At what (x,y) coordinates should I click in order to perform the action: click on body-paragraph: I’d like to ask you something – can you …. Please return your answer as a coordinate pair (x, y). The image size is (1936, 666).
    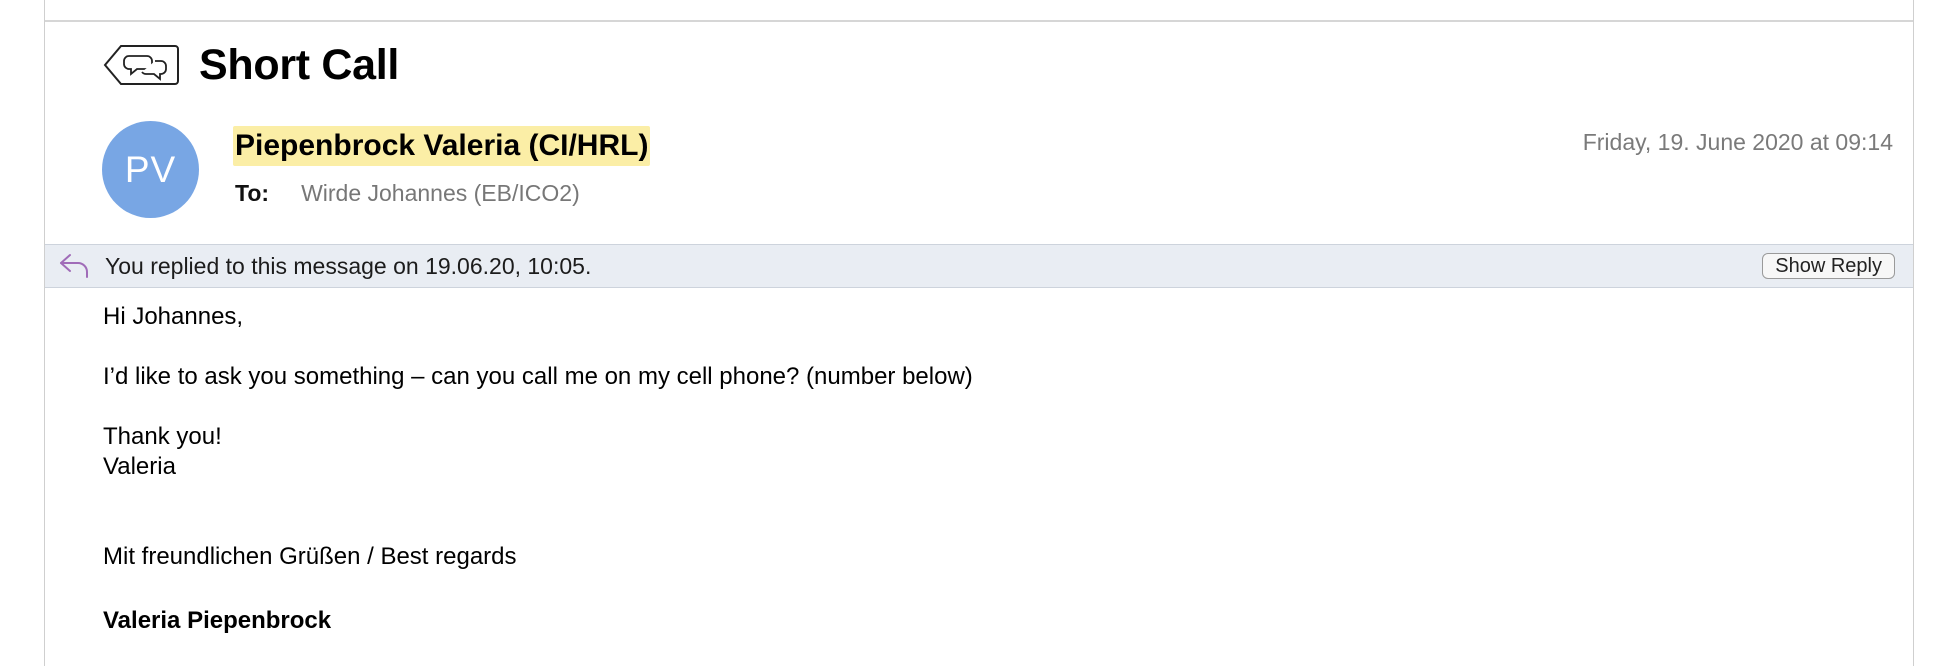
    Looking at the image, I should click on (538, 376).